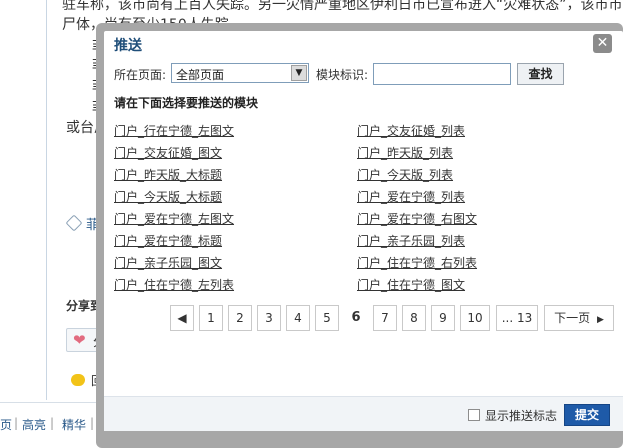  I want to click on page-button-5: 5, so click(327, 318).